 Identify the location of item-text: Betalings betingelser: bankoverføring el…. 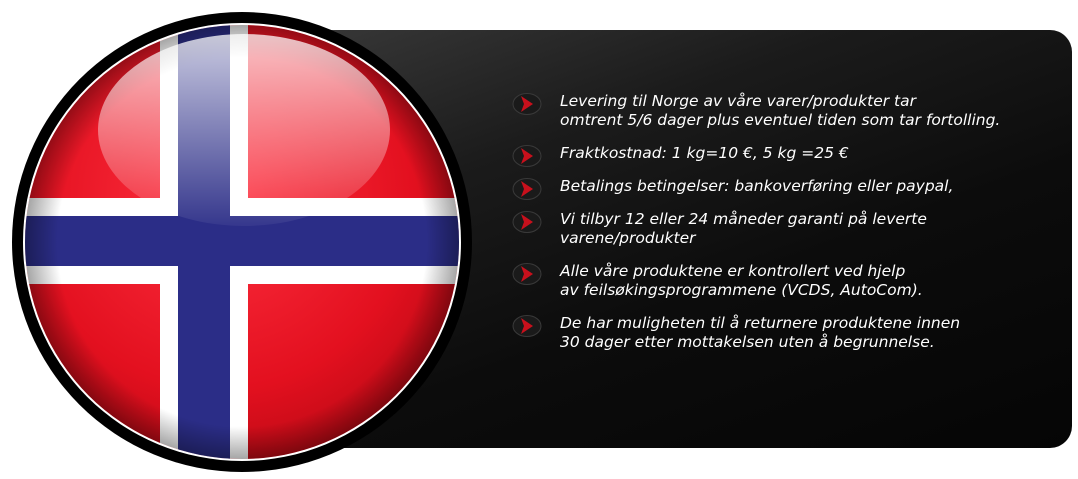
(757, 186).